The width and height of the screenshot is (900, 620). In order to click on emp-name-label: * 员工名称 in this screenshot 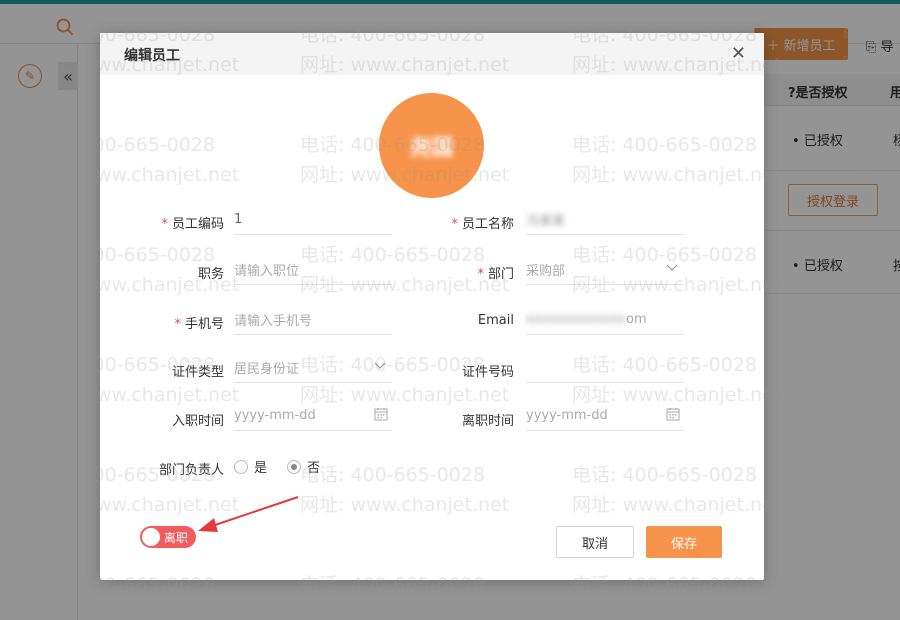, I will do `click(482, 224)`.